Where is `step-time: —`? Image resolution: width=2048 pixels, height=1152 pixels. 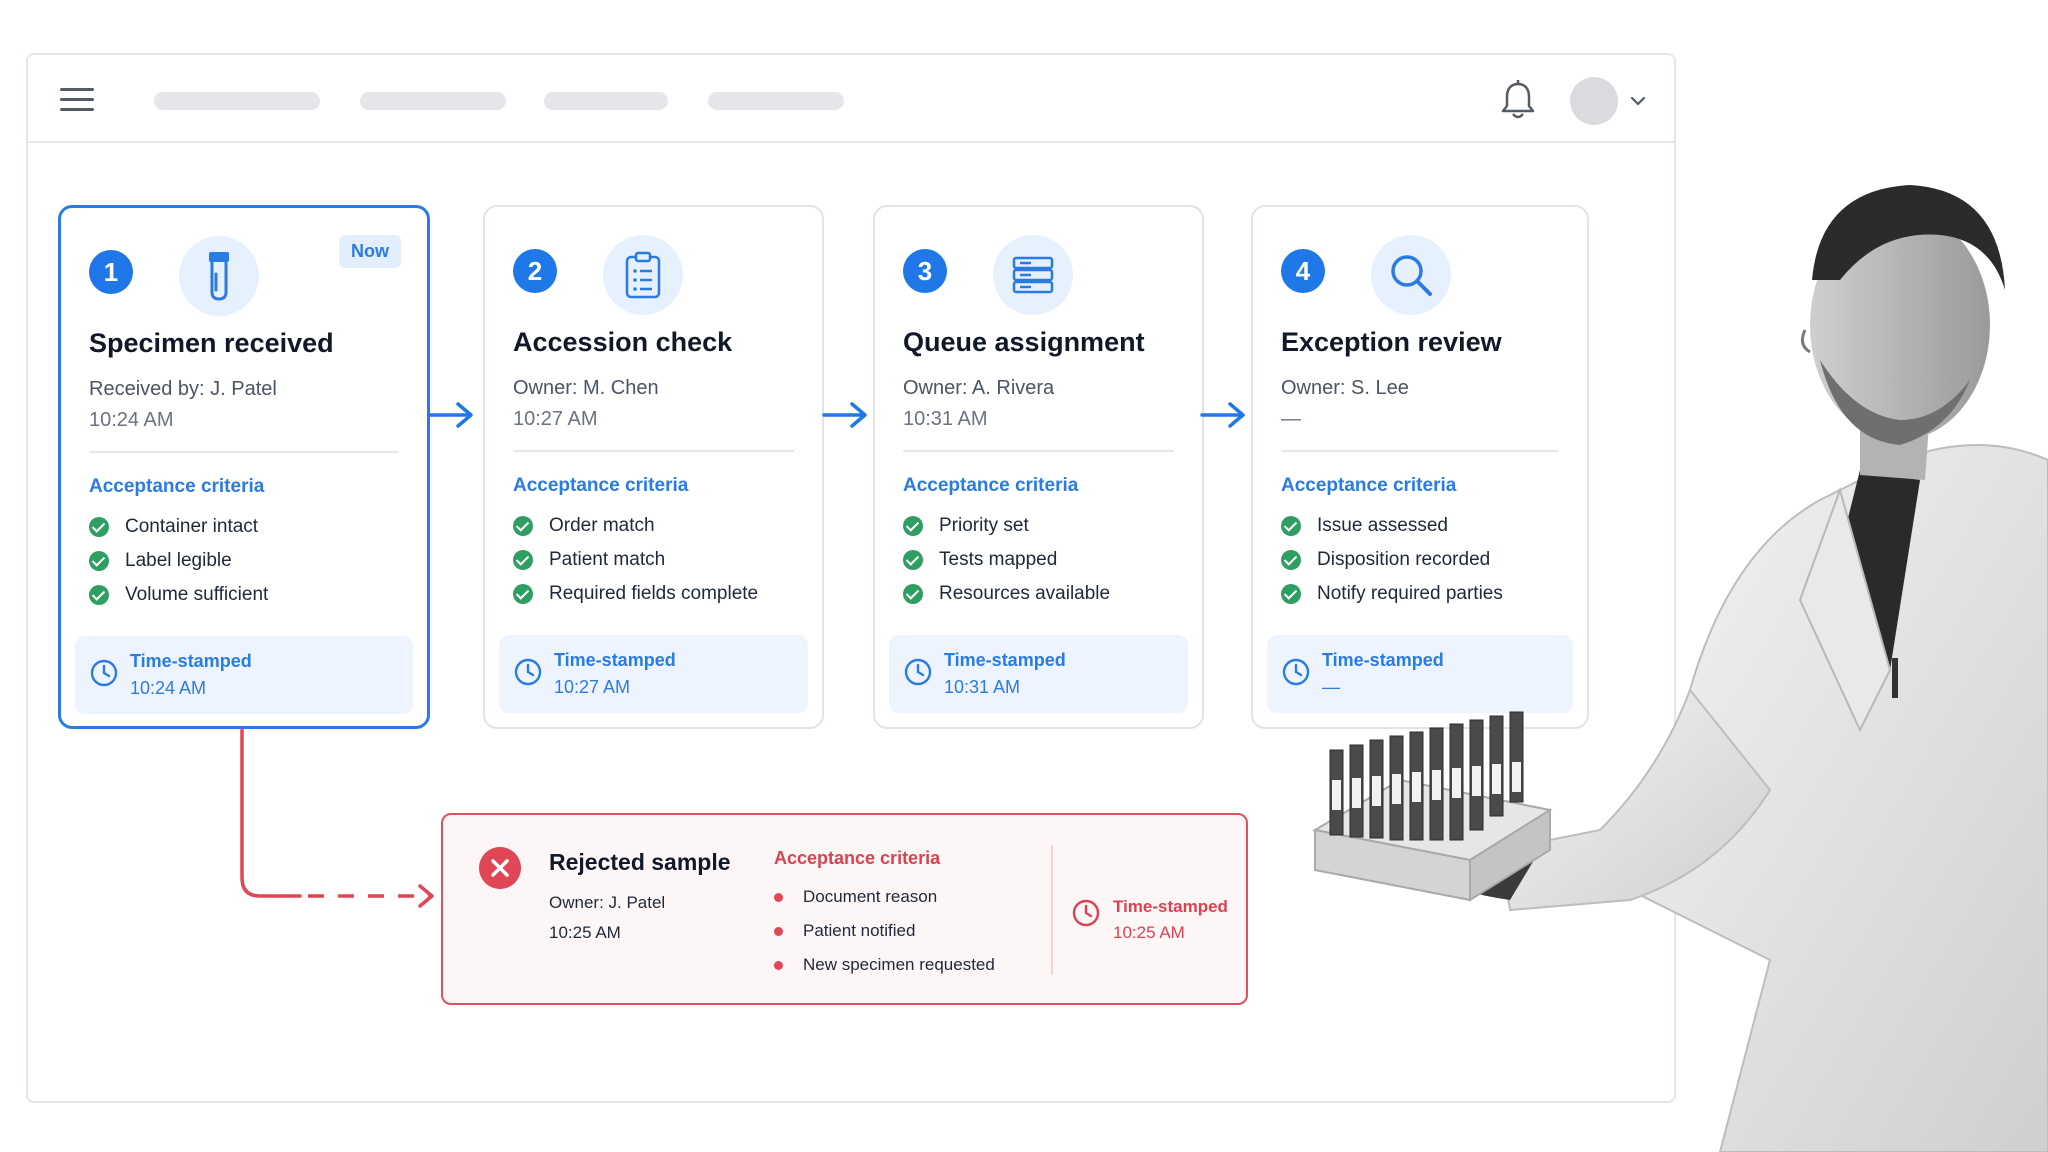
step-time: — is located at coordinates (1291, 419).